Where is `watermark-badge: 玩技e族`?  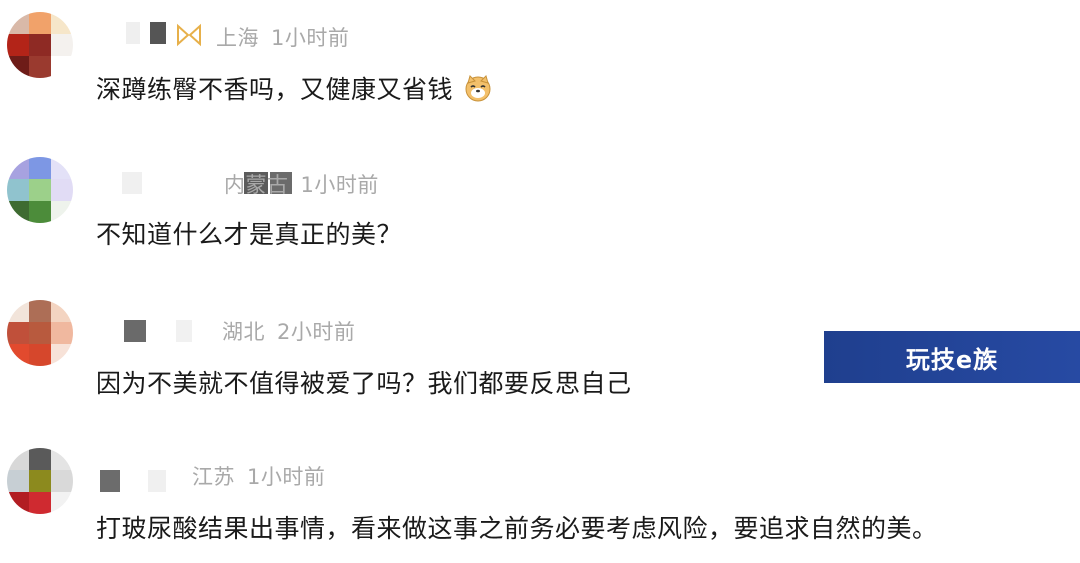
watermark-badge: 玩技e族 is located at coordinates (952, 357).